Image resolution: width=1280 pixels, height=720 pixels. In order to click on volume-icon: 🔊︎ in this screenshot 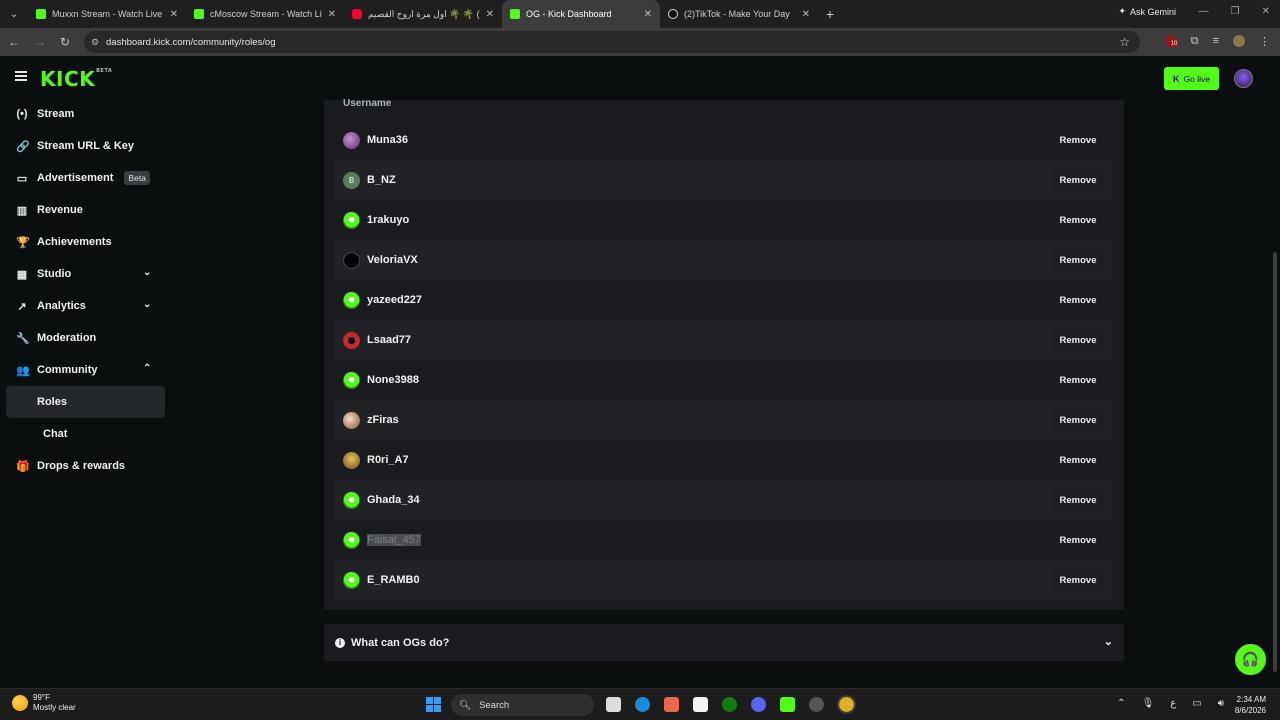, I will do `click(1221, 703)`.